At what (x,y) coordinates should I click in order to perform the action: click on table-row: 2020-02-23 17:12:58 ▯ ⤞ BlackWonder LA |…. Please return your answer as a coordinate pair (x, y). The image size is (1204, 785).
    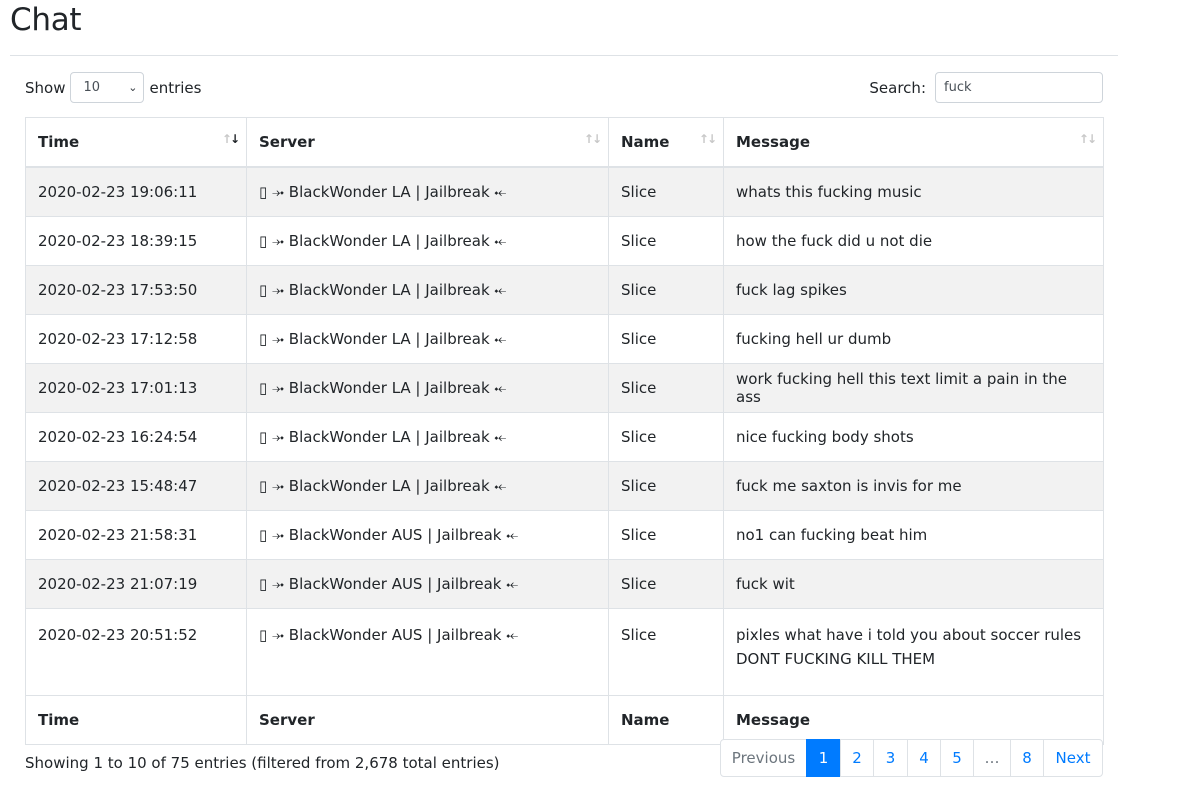
    Looking at the image, I should click on (564, 339).